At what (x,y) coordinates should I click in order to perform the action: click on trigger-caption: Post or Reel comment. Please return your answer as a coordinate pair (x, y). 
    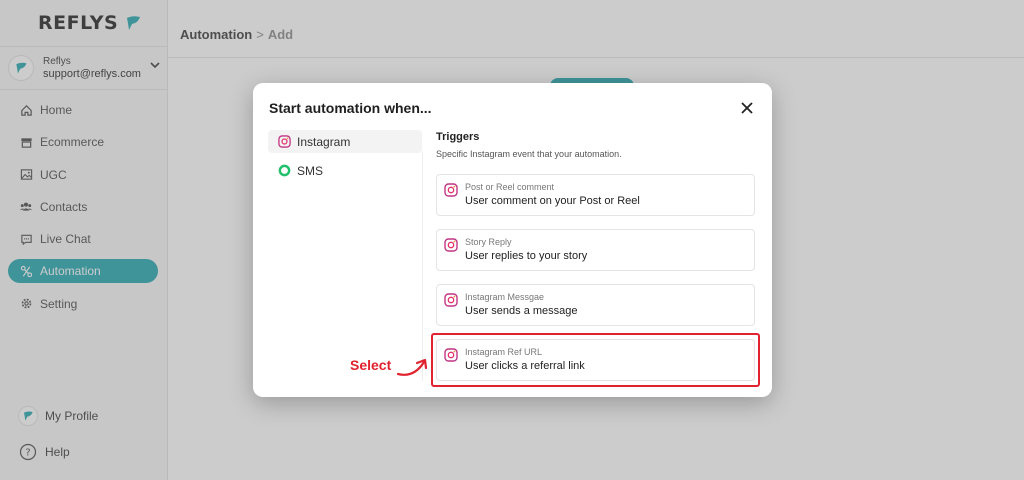
    Looking at the image, I should click on (510, 187).